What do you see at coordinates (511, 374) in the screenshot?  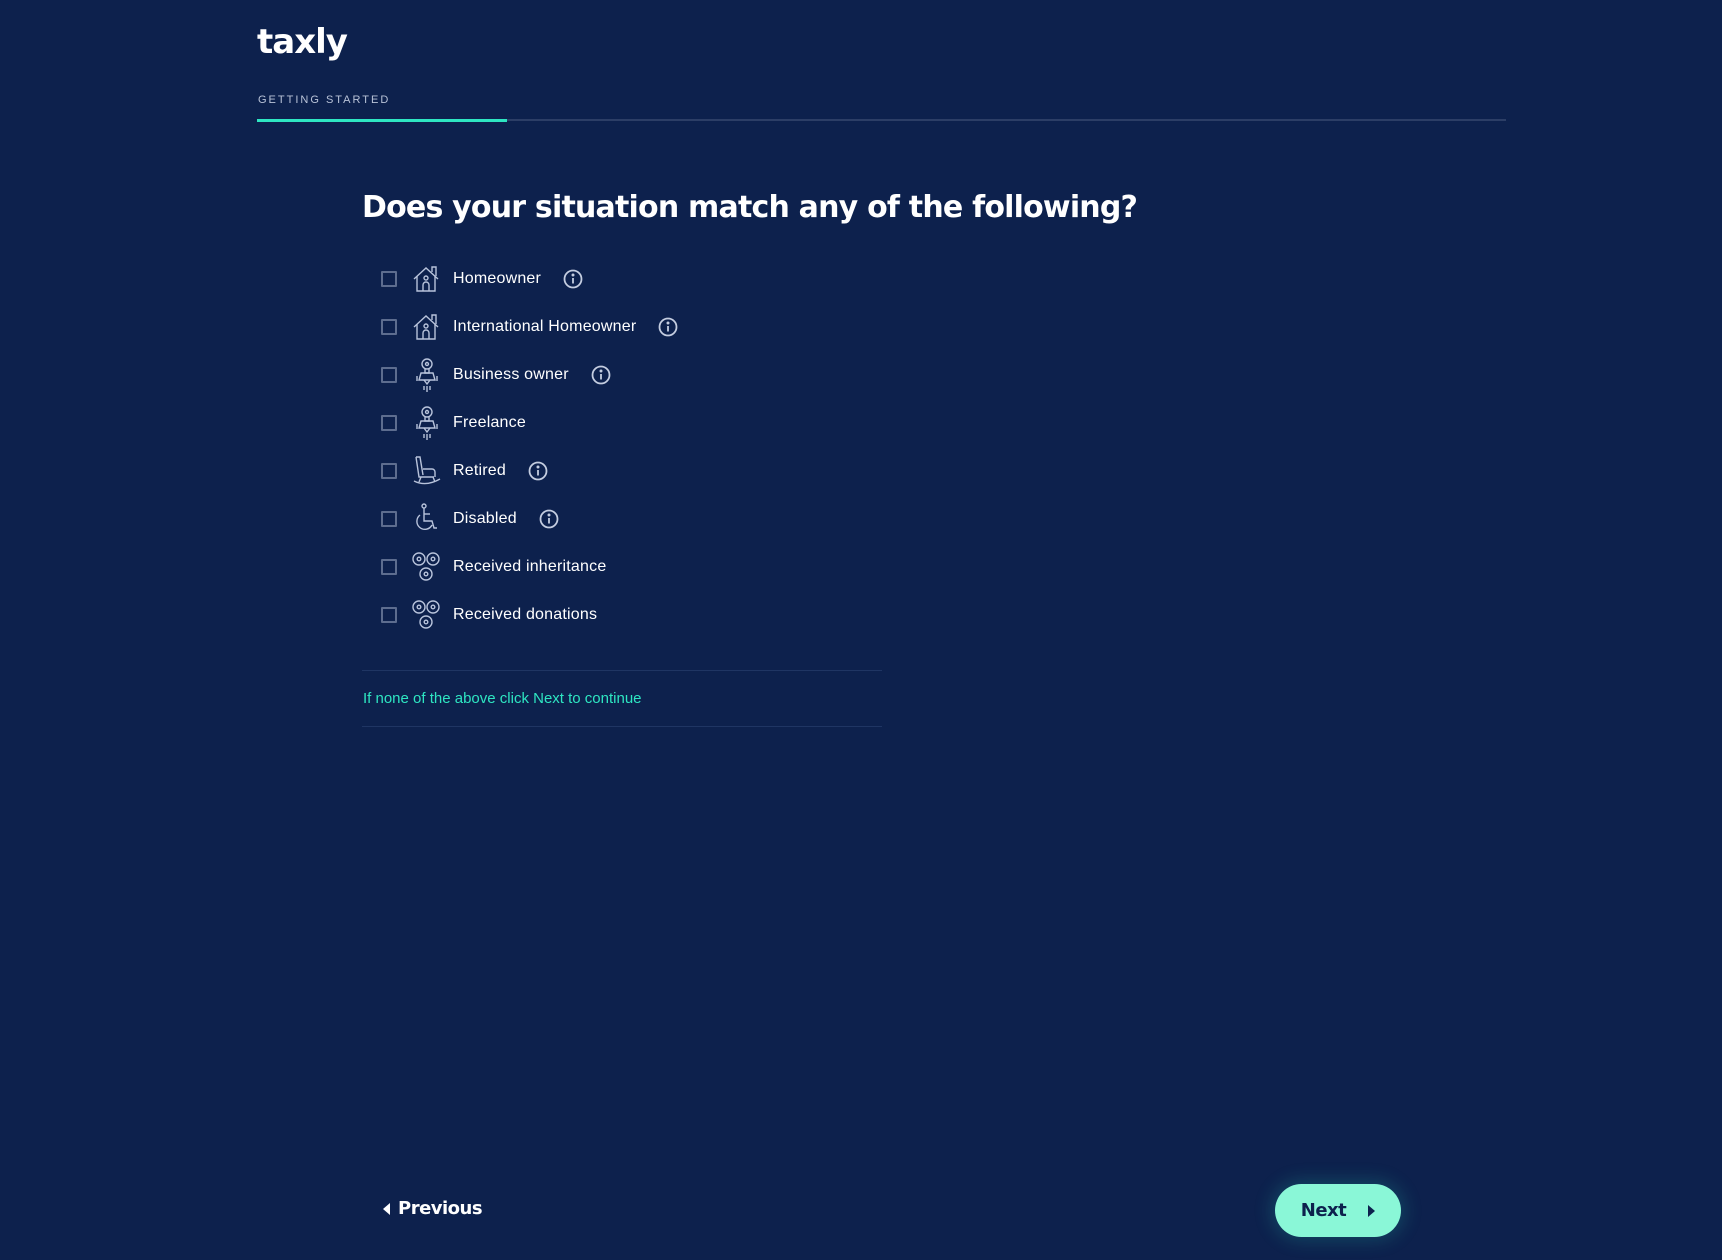 I see `option-label: Business owner` at bounding box center [511, 374].